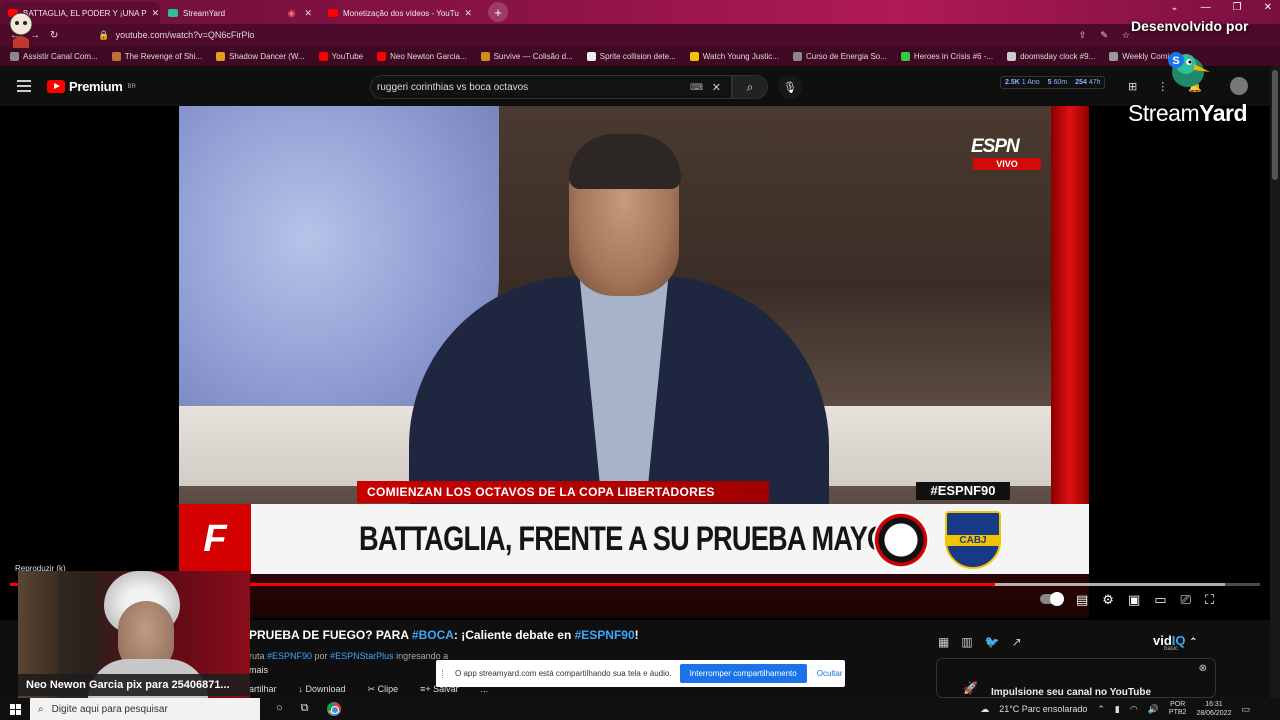 The width and height of the screenshot is (1280, 720). What do you see at coordinates (1188, 113) in the screenshot?
I see `streamyard-logo: StreamYard` at bounding box center [1188, 113].